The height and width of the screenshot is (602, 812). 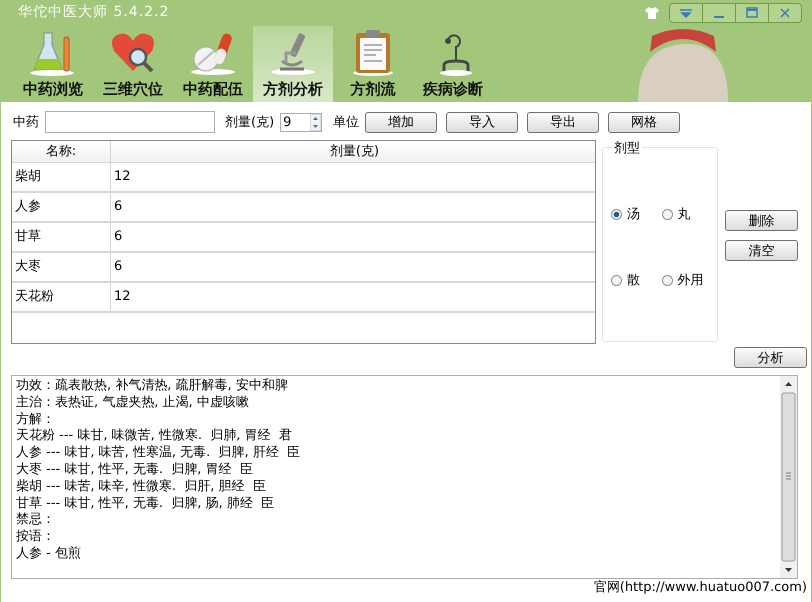 I want to click on radio-label: 丸, so click(x=684, y=214).